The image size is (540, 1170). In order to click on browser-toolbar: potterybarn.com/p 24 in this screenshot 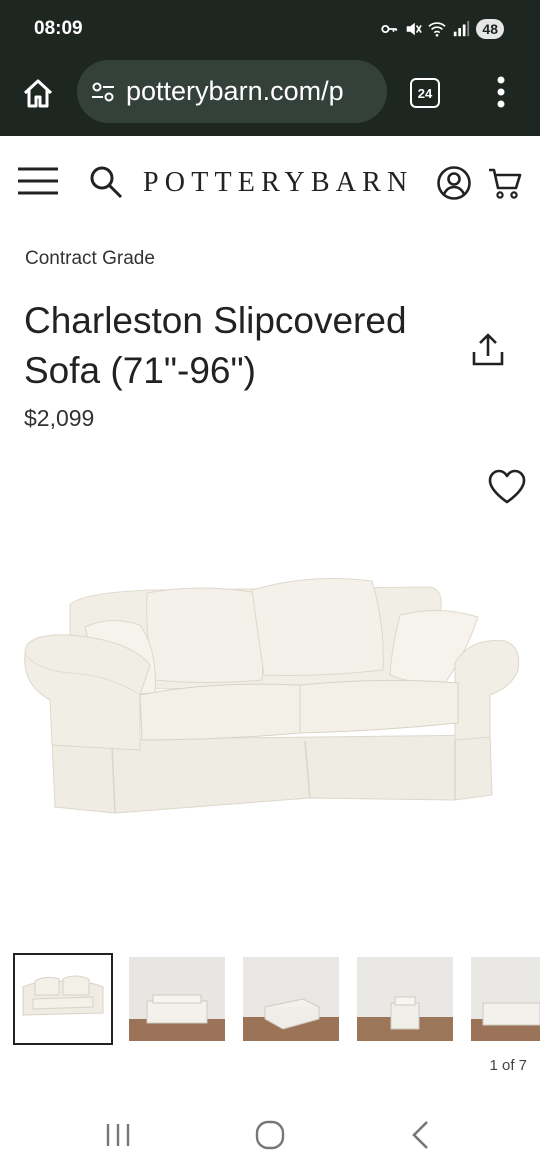, I will do `click(270, 97)`.